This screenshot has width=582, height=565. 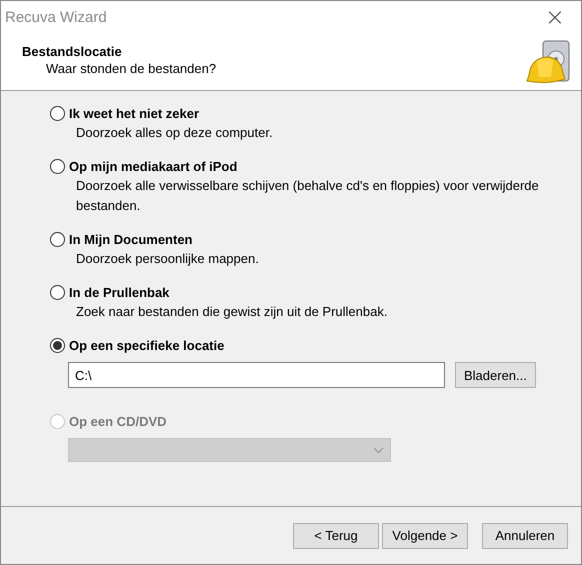 What do you see at coordinates (336, 535) in the screenshot?
I see `wizard-button: < Terug` at bounding box center [336, 535].